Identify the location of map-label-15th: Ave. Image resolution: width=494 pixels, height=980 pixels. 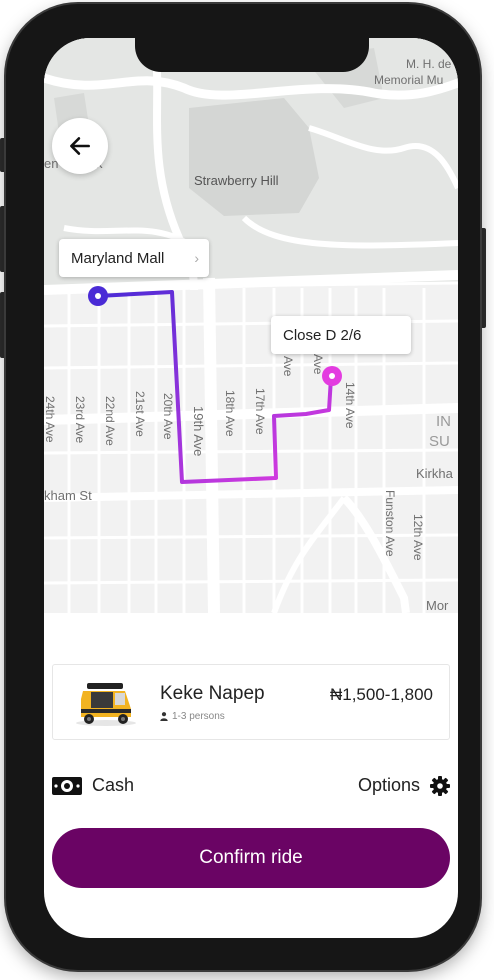
(318, 364).